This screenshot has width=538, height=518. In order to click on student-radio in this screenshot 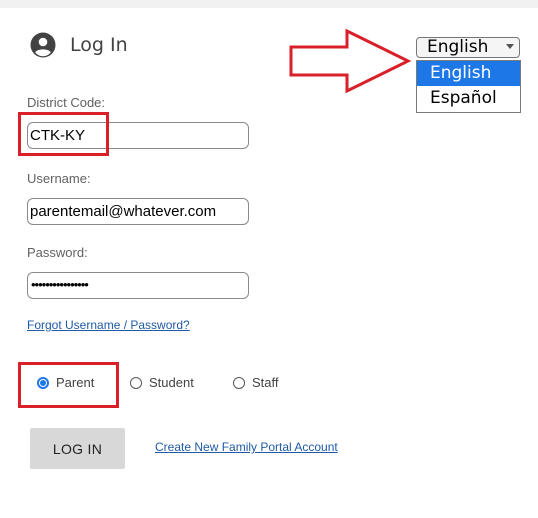, I will do `click(136, 382)`.